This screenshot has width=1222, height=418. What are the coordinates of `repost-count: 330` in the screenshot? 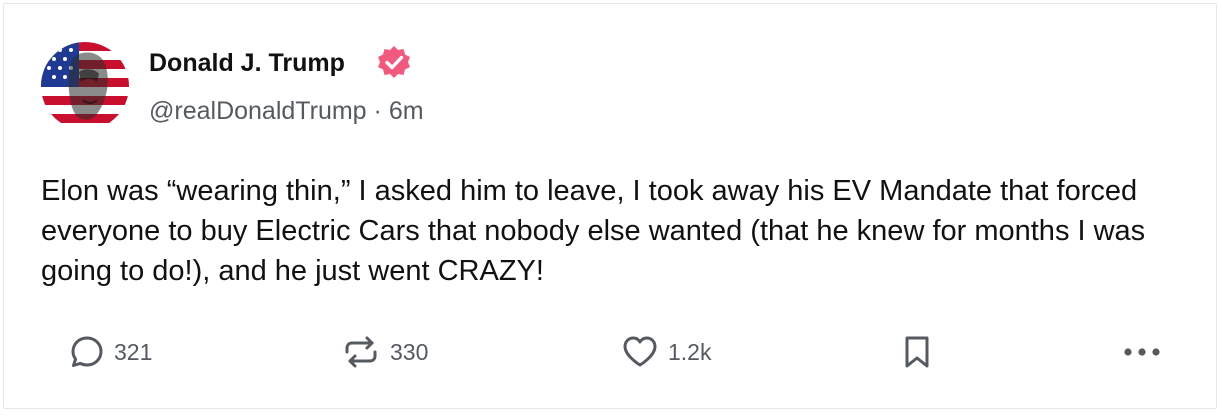 It's located at (409, 351).